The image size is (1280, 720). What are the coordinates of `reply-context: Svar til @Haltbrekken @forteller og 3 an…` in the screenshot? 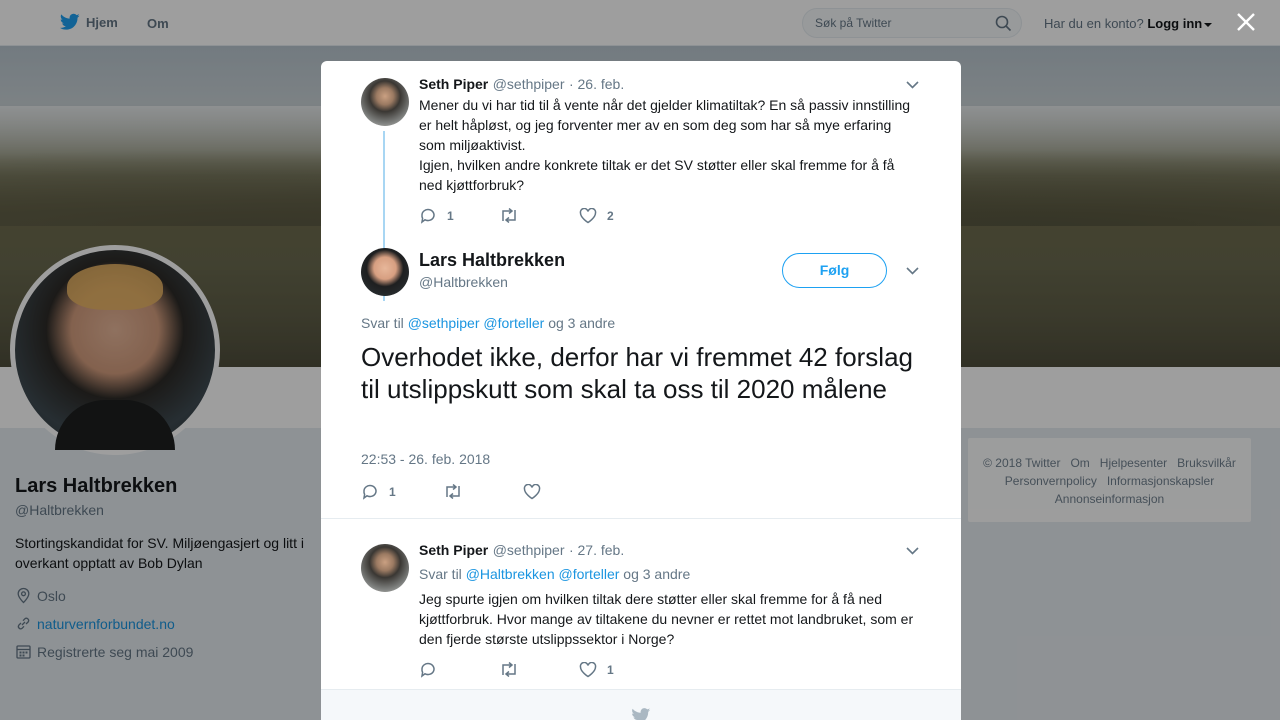 It's located at (554, 574).